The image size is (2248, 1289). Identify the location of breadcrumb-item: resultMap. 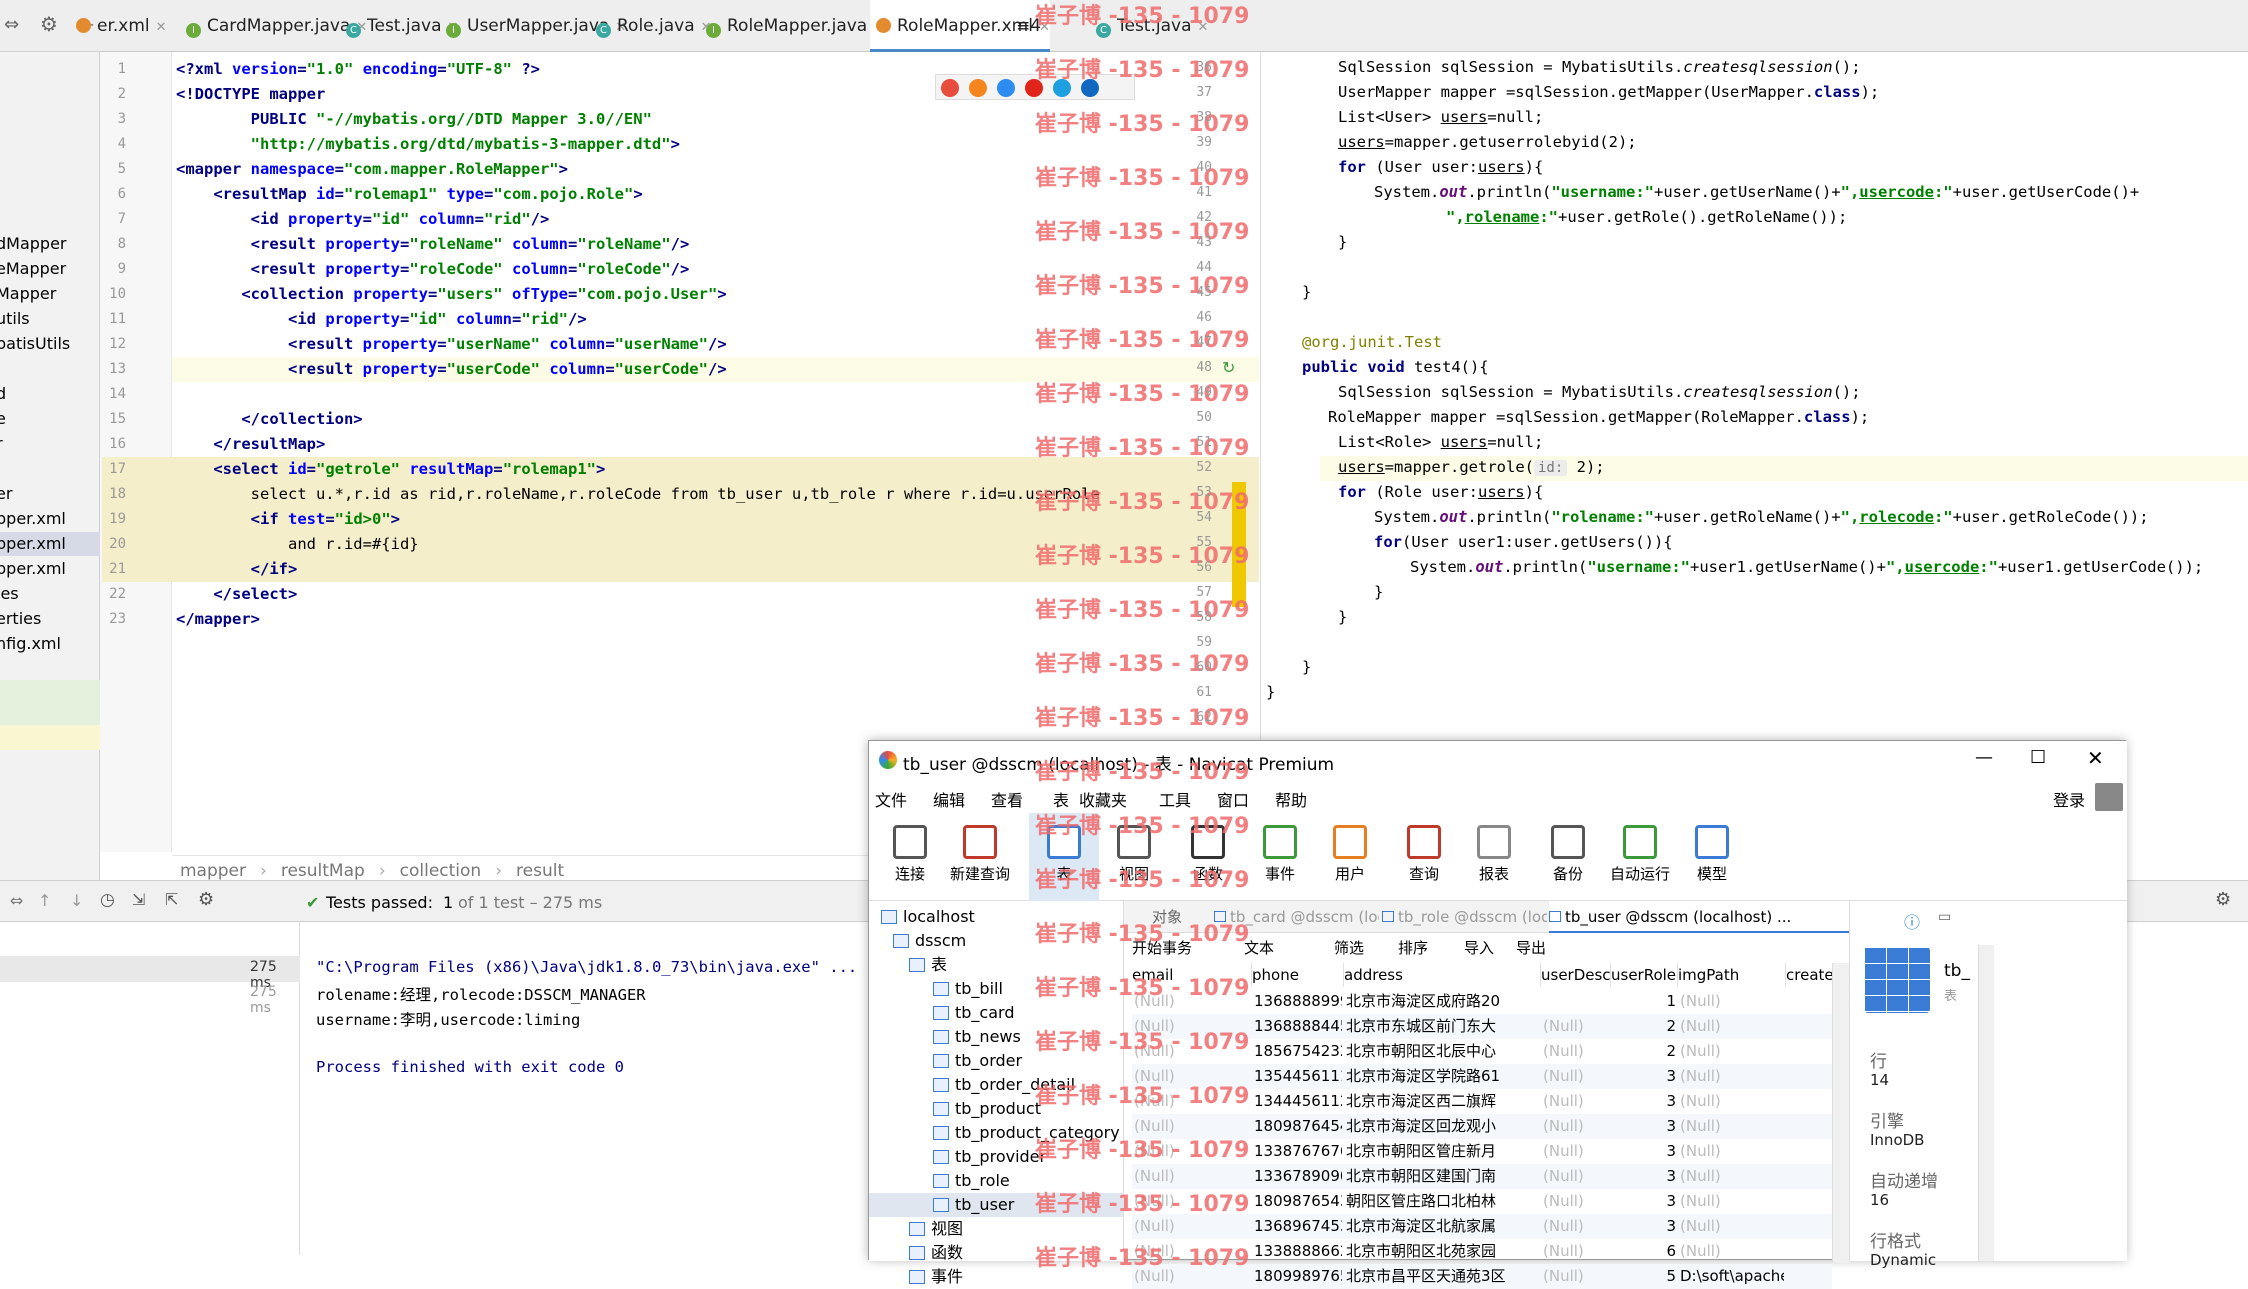
(323, 871).